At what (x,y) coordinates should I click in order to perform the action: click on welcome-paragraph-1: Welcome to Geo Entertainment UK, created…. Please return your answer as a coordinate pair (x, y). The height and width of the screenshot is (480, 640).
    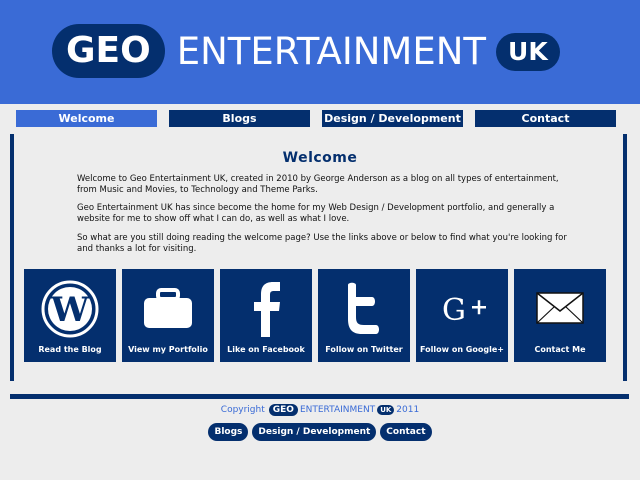
    Looking at the image, I should click on (318, 184).